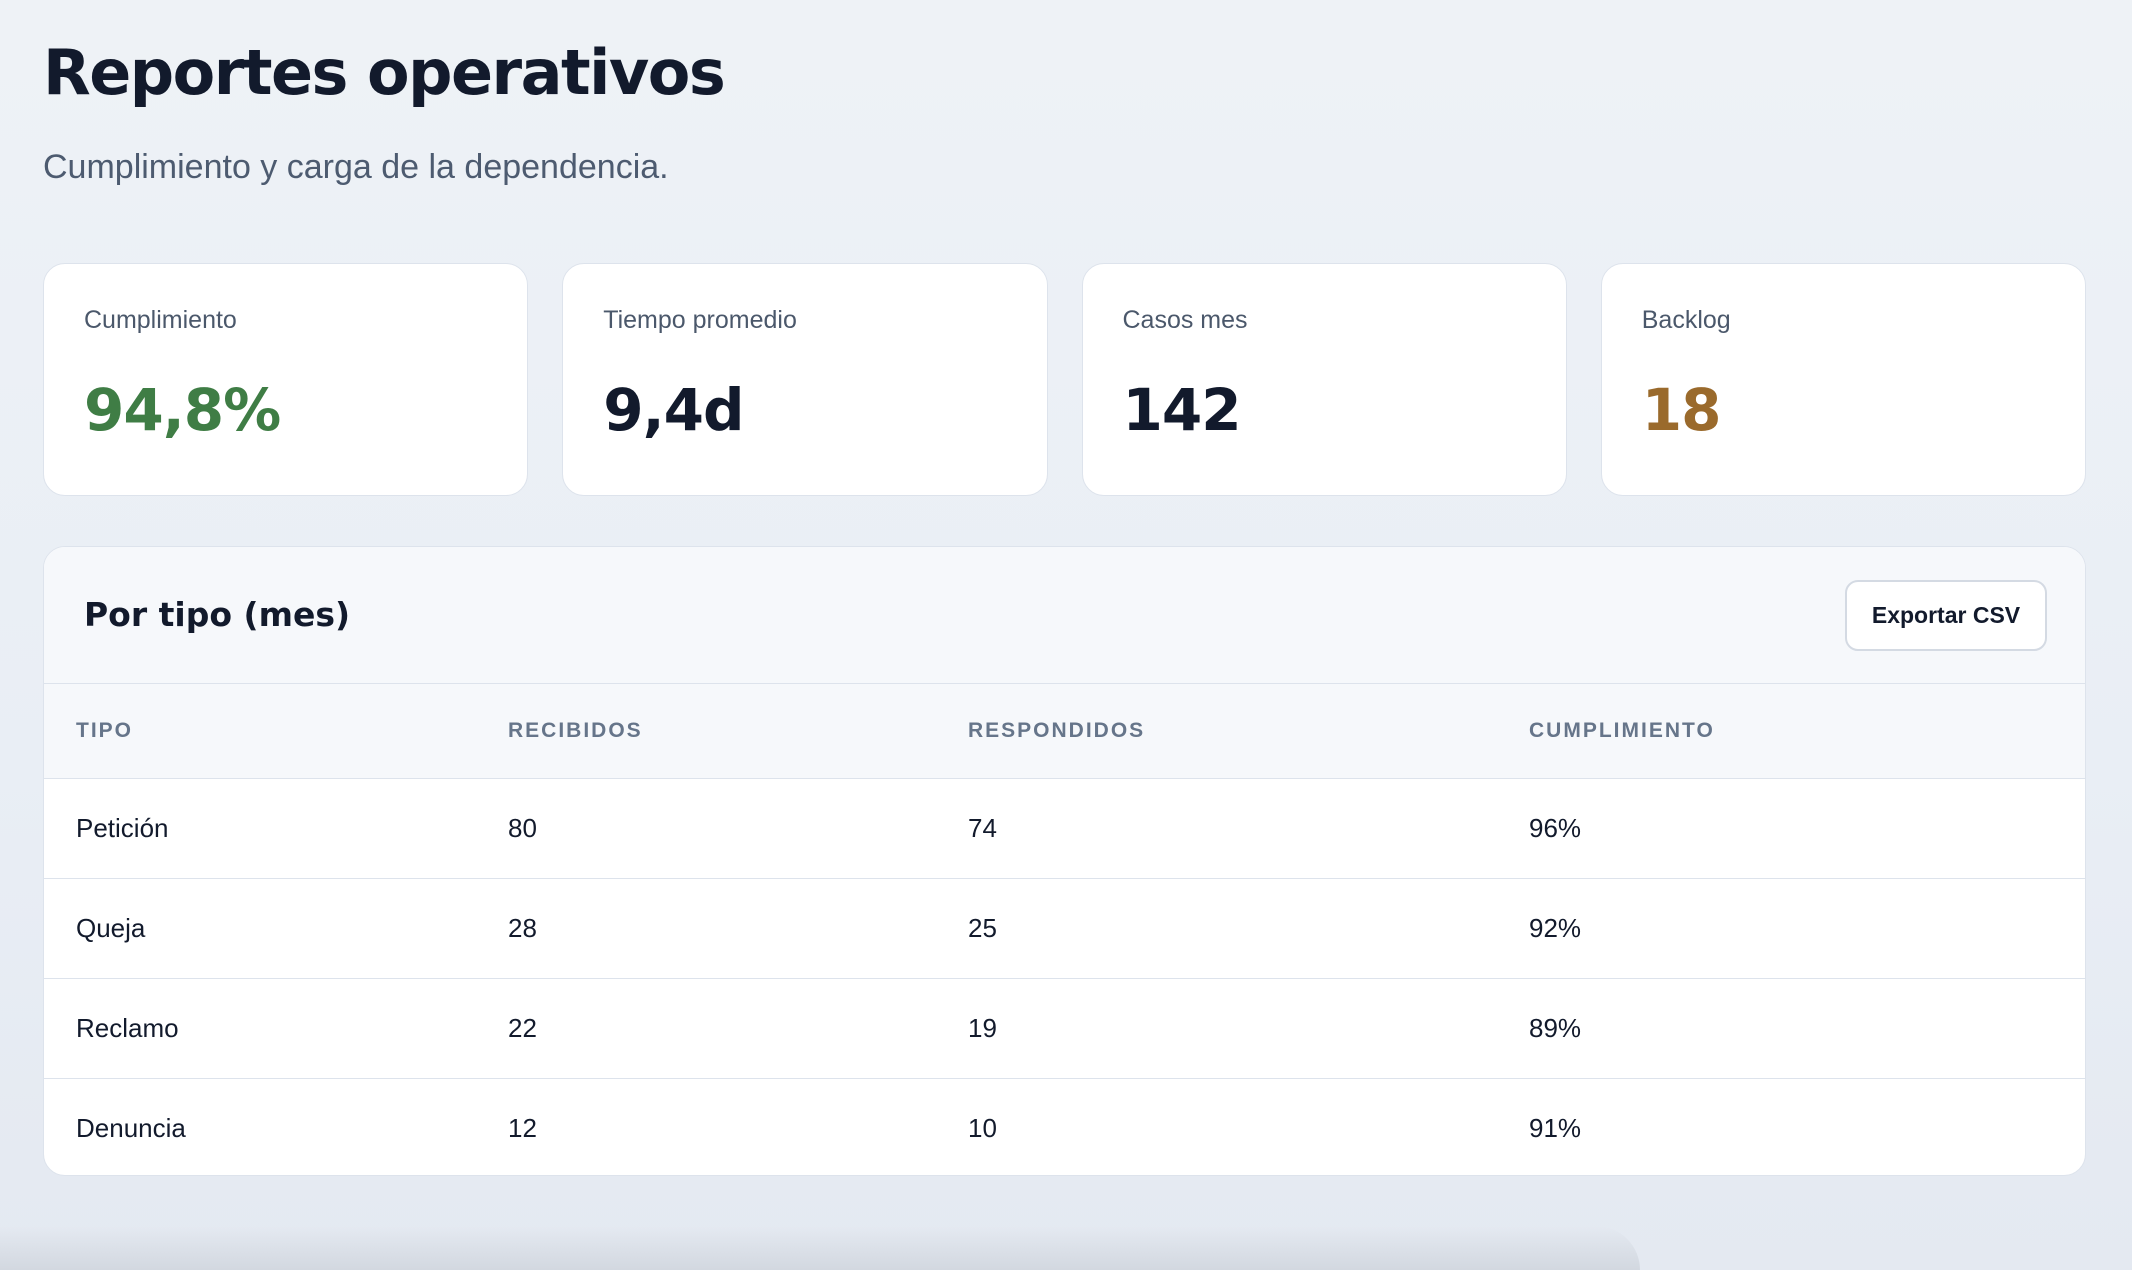 The height and width of the screenshot is (1270, 2132). Describe the element at coordinates (1807, 1028) in the screenshot. I see `cell-cumplimiento: 89%` at that location.